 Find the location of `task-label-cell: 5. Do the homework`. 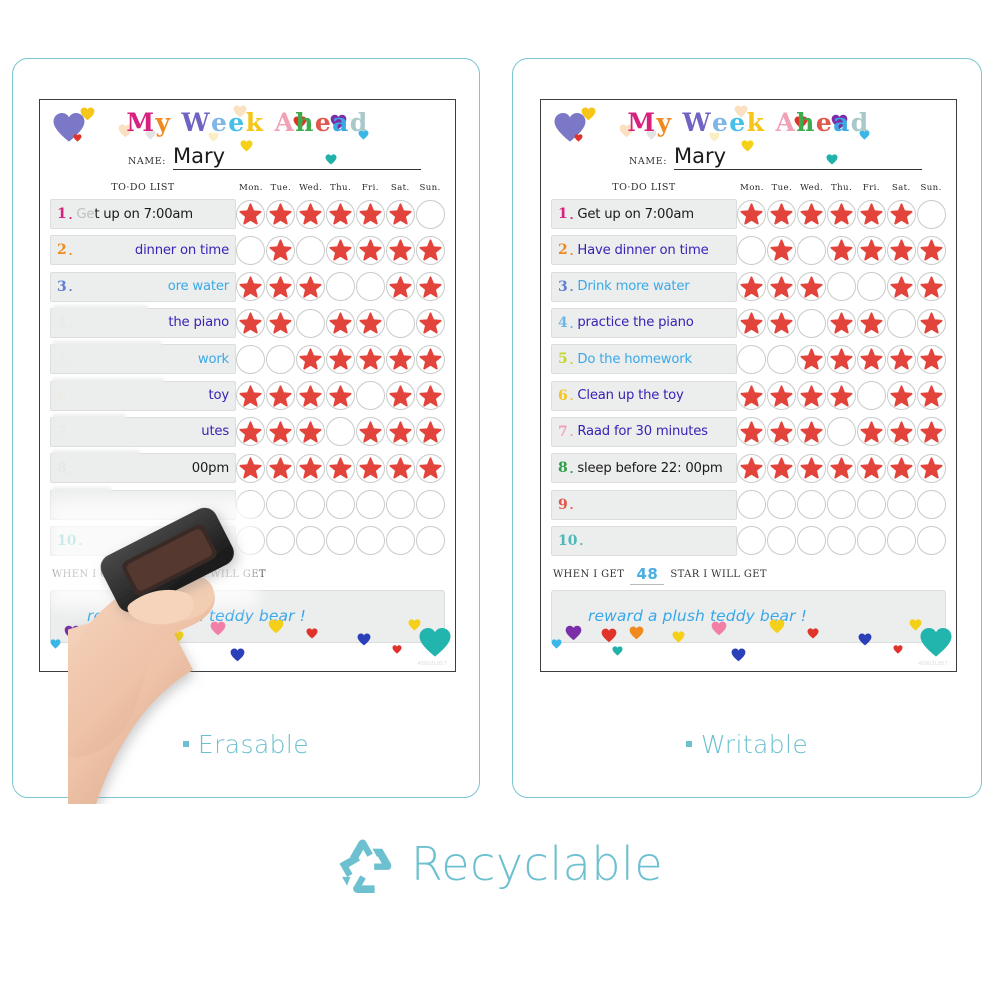

task-label-cell: 5. Do the homework is located at coordinates (644, 359).